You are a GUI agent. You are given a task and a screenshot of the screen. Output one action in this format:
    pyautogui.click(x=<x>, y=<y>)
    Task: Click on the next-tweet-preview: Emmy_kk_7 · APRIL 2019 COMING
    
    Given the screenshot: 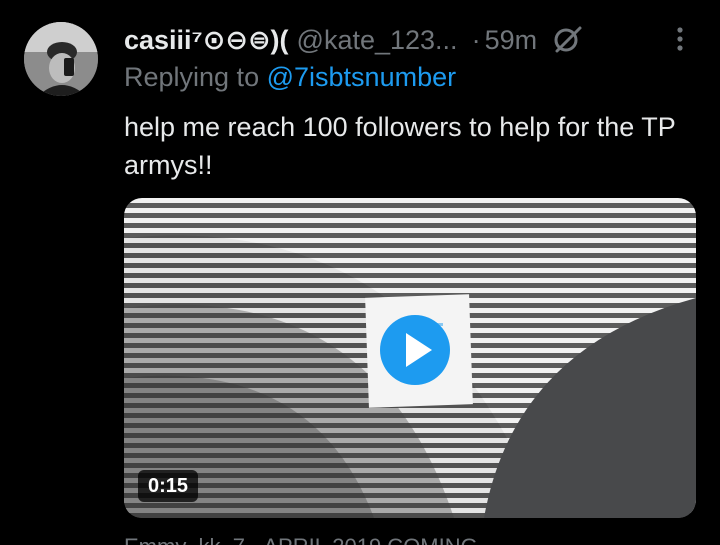 What is the action you would take?
    pyautogui.click(x=301, y=539)
    